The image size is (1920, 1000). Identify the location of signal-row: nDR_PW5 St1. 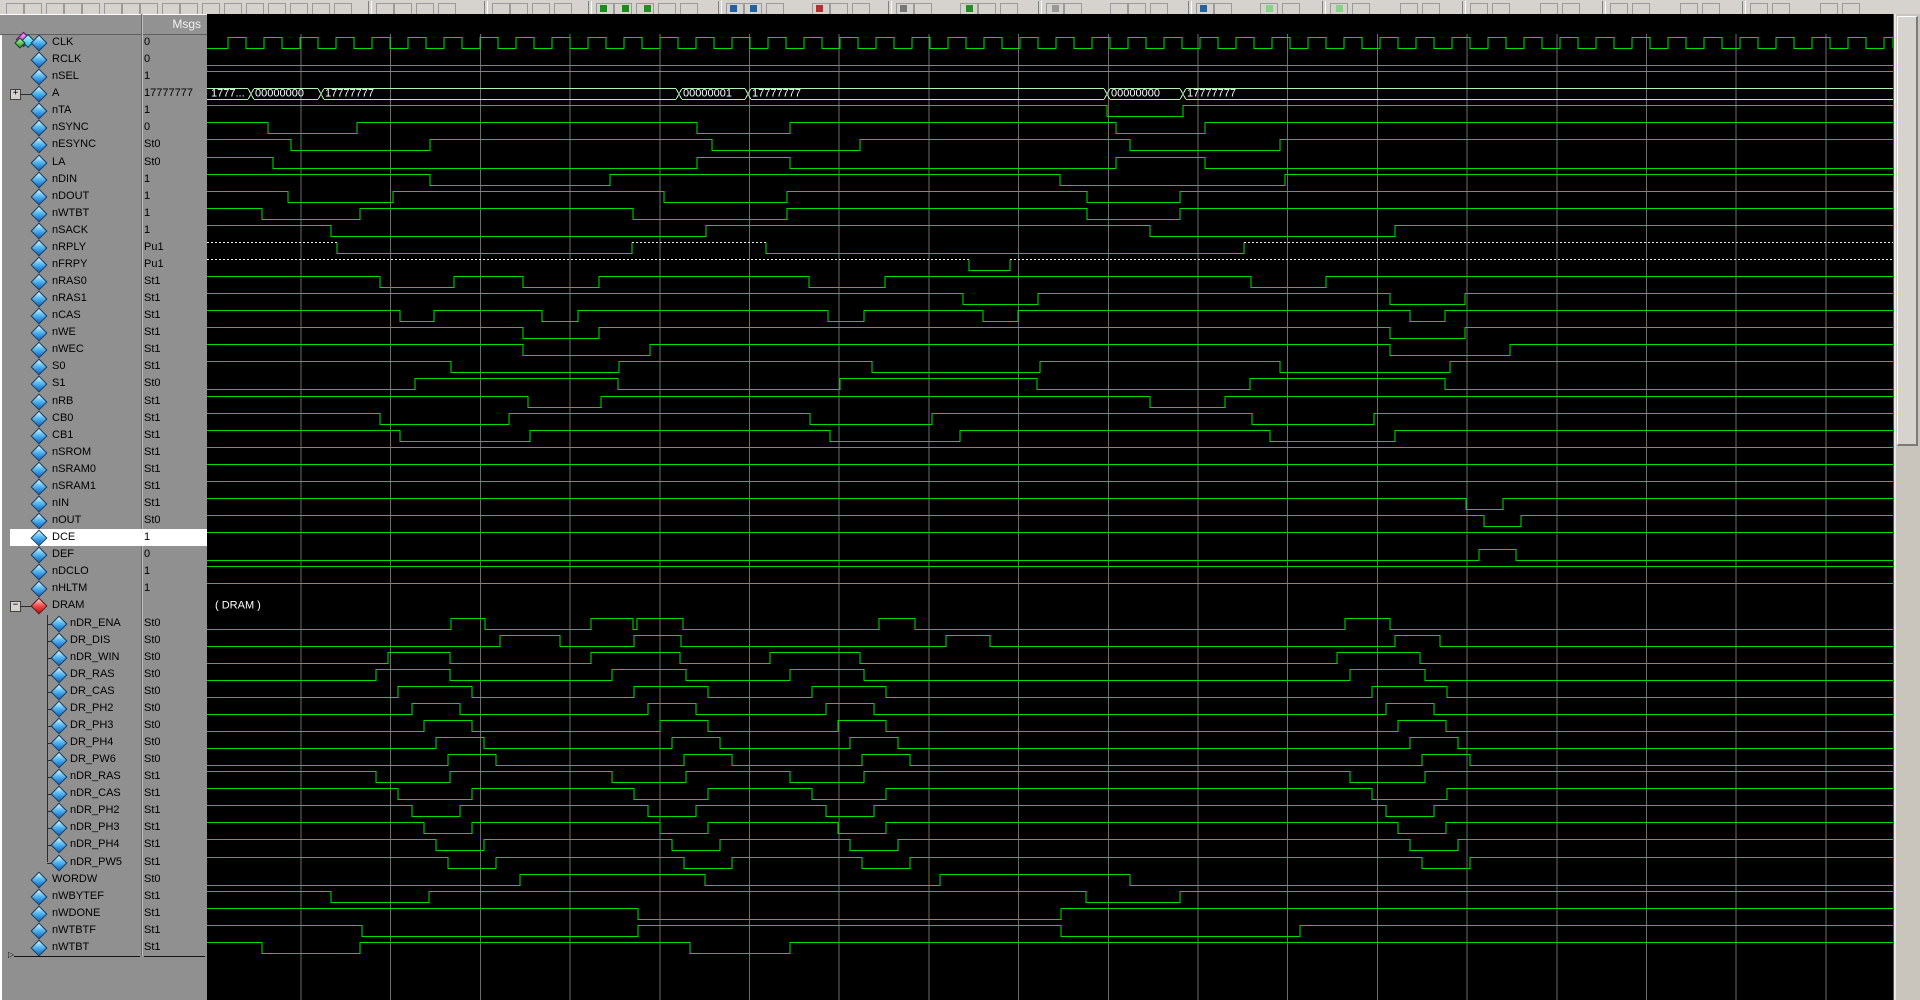
(103, 863).